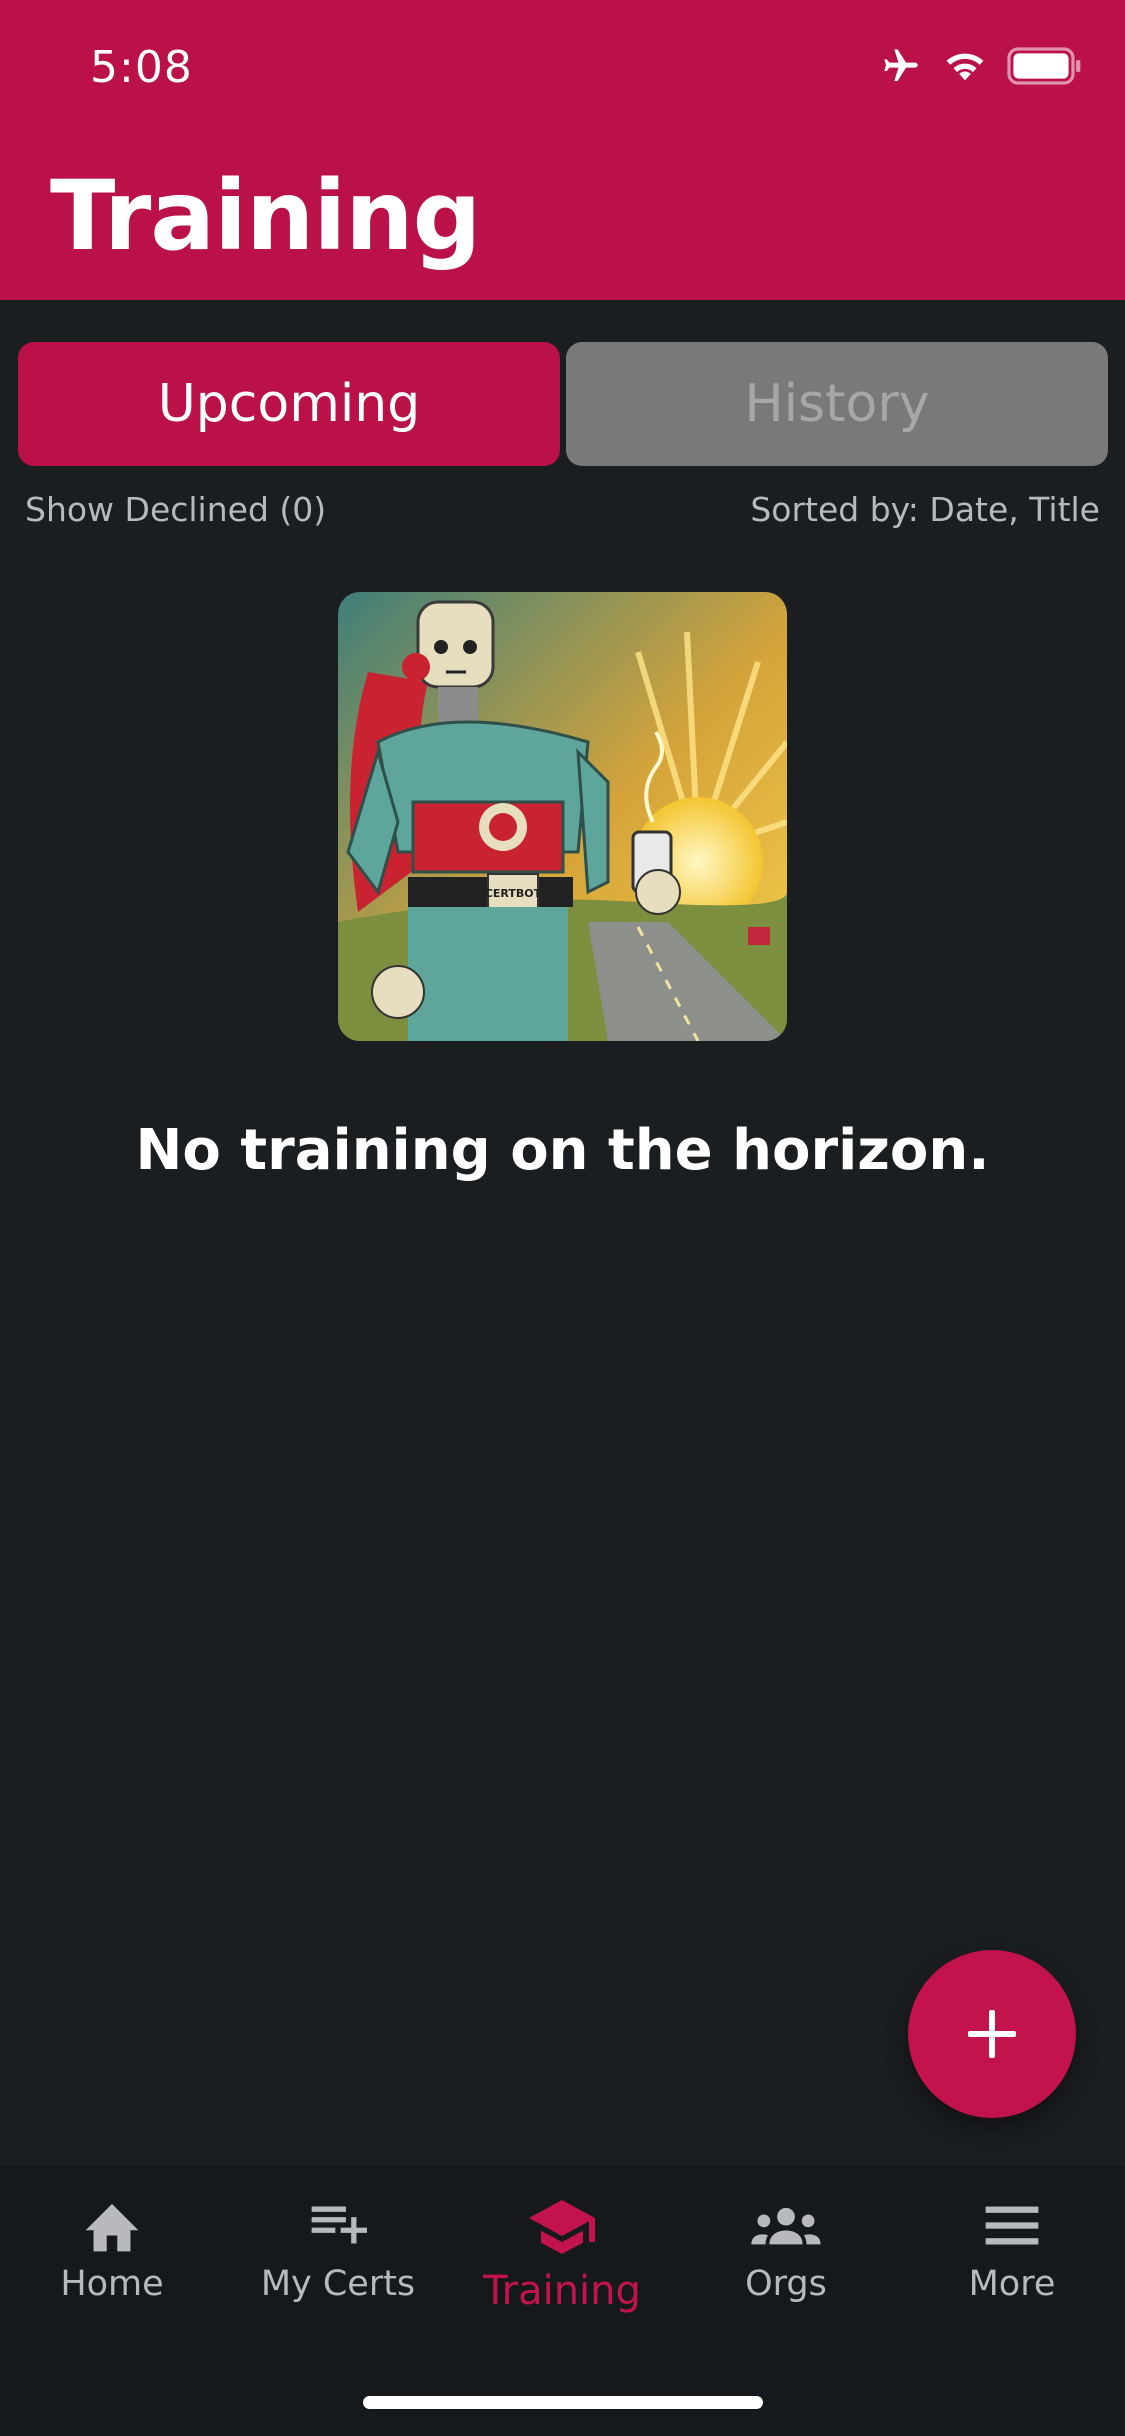 This screenshot has width=1125, height=2436. I want to click on nav-label-home: Home, so click(112, 2284).